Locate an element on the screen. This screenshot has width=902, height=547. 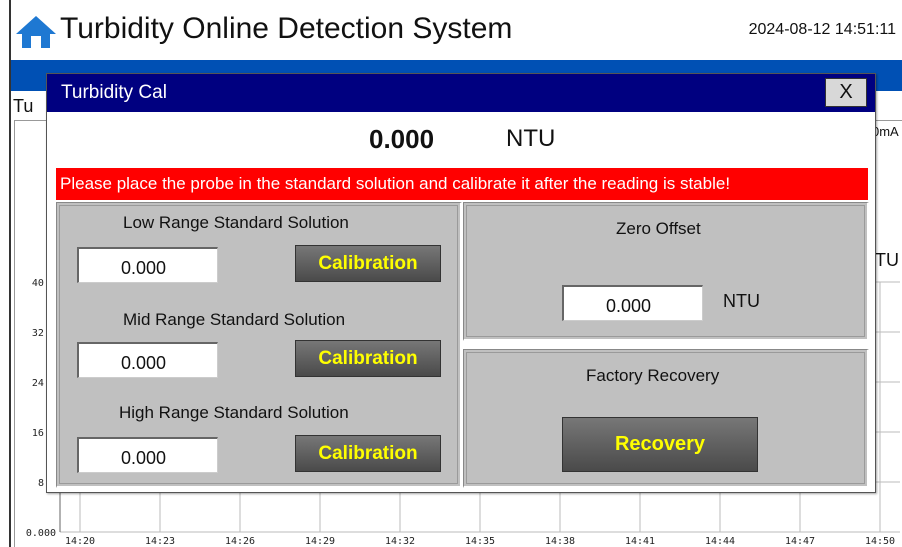
x-tick-label: 14:35 is located at coordinates (480, 541).